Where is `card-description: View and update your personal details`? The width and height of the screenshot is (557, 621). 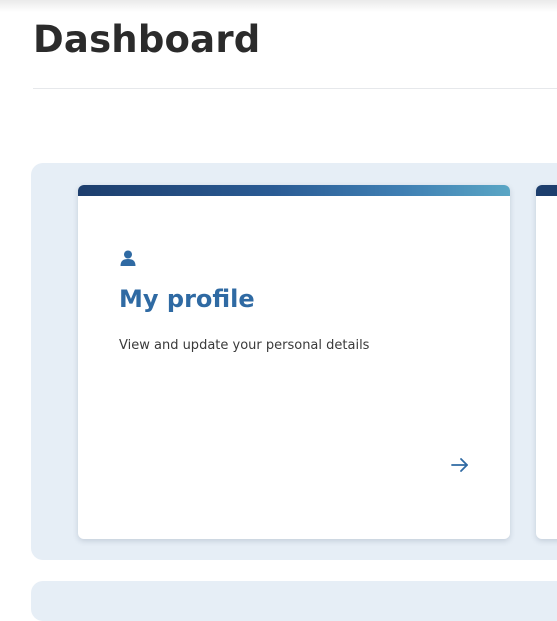 card-description: View and update your personal details is located at coordinates (244, 345).